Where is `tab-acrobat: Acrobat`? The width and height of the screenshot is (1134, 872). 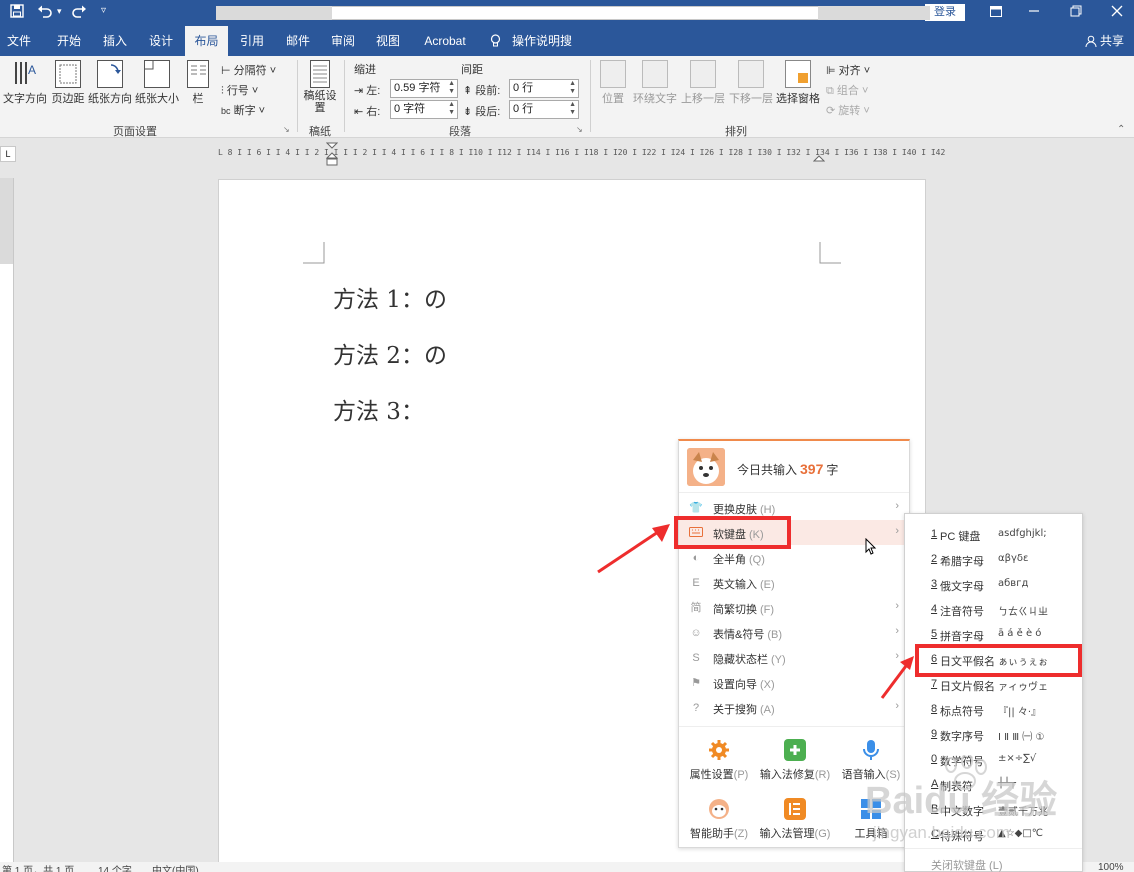 tab-acrobat: Acrobat is located at coordinates (445, 41).